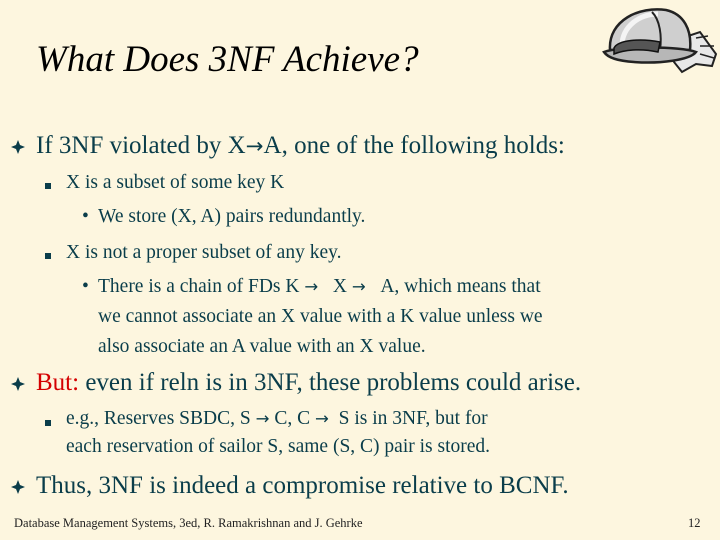  What do you see at coordinates (204, 252) in the screenshot?
I see `bullet-1-sub-2: X is not a proper subset of any key.` at bounding box center [204, 252].